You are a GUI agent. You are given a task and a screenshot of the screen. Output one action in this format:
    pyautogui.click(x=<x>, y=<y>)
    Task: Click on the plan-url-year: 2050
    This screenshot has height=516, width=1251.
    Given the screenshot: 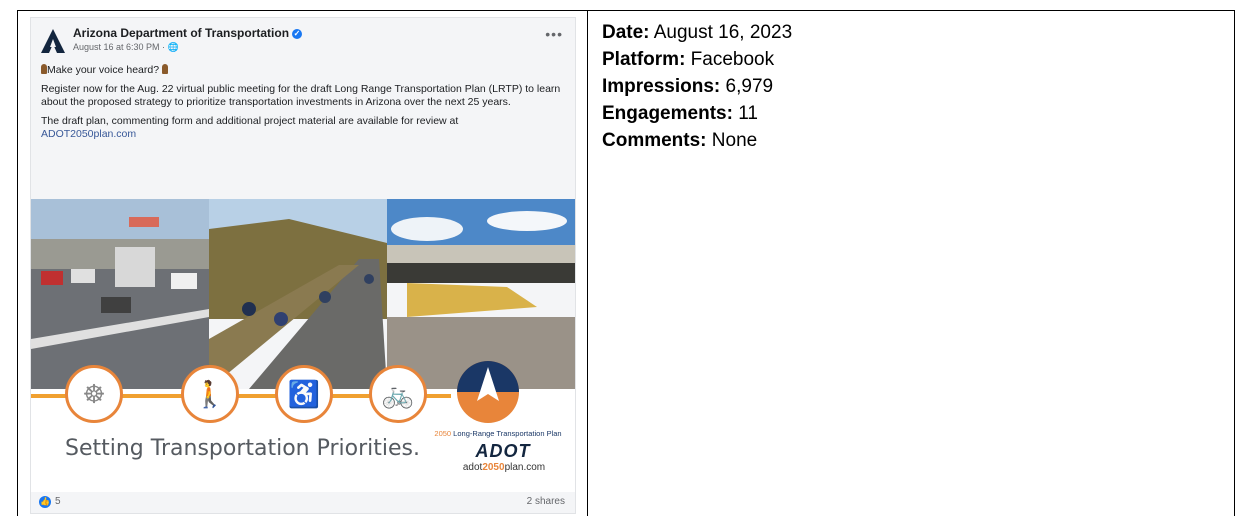 What is the action you would take?
    pyautogui.click(x=493, y=467)
    